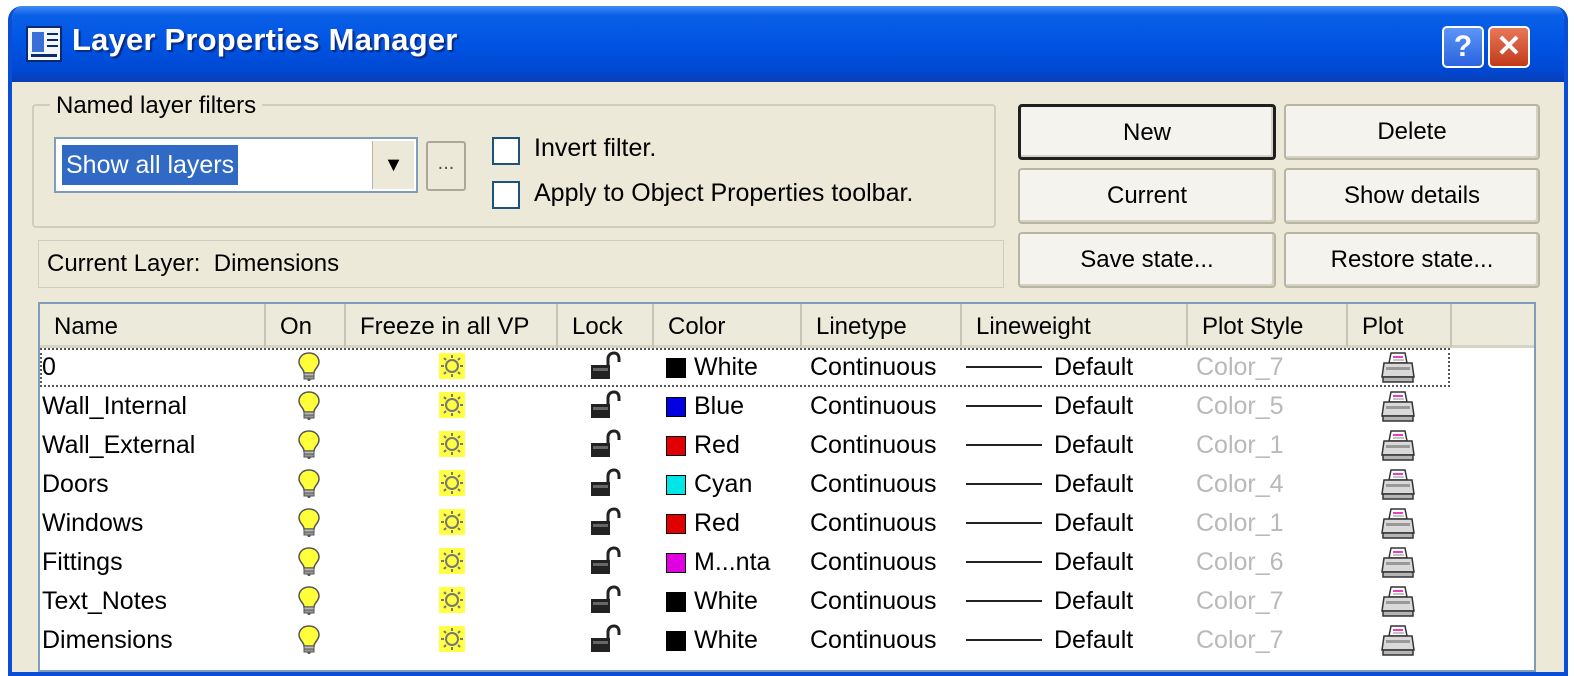  What do you see at coordinates (1147, 132) in the screenshot?
I see `new-layer-button: New` at bounding box center [1147, 132].